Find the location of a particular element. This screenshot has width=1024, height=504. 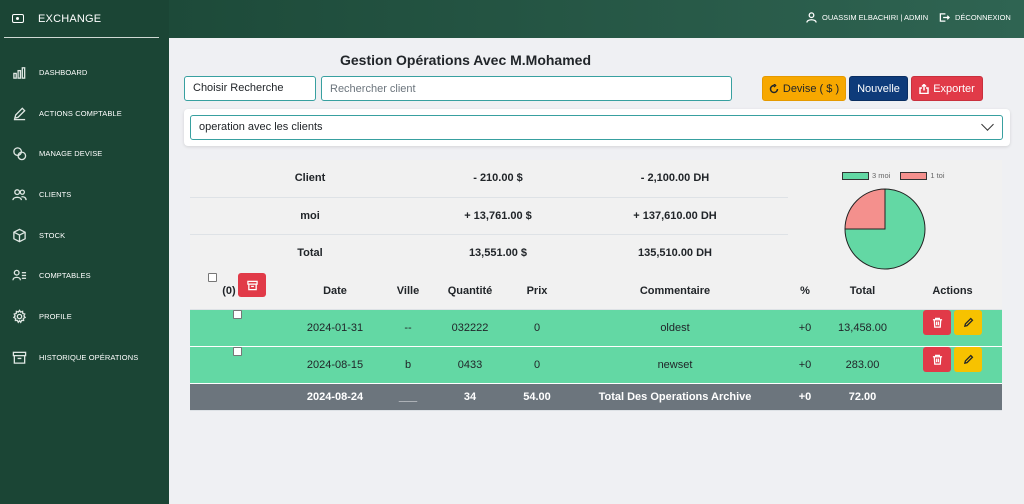

export-icon is located at coordinates (924, 88).